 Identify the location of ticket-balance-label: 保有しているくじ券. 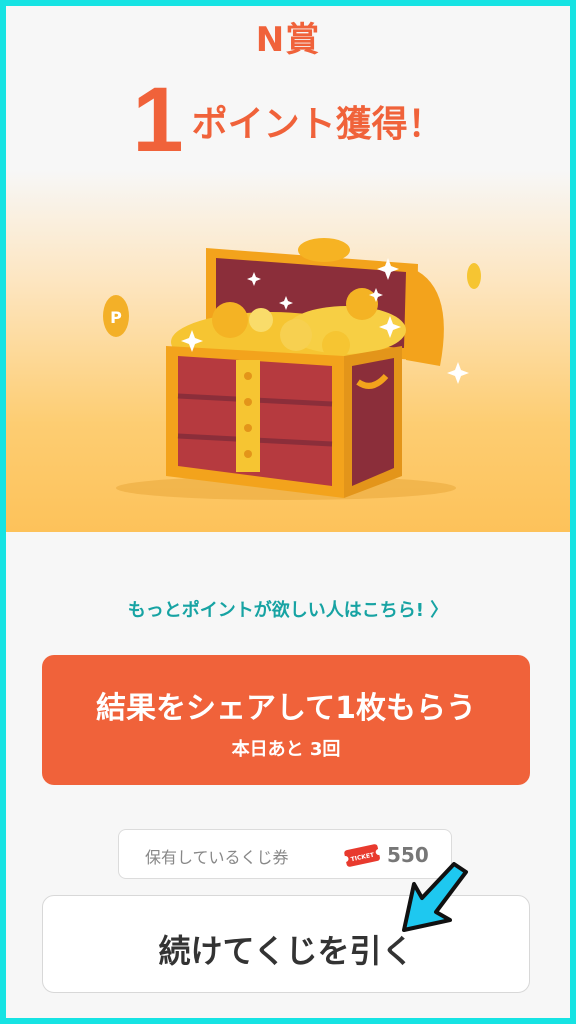
(217, 857).